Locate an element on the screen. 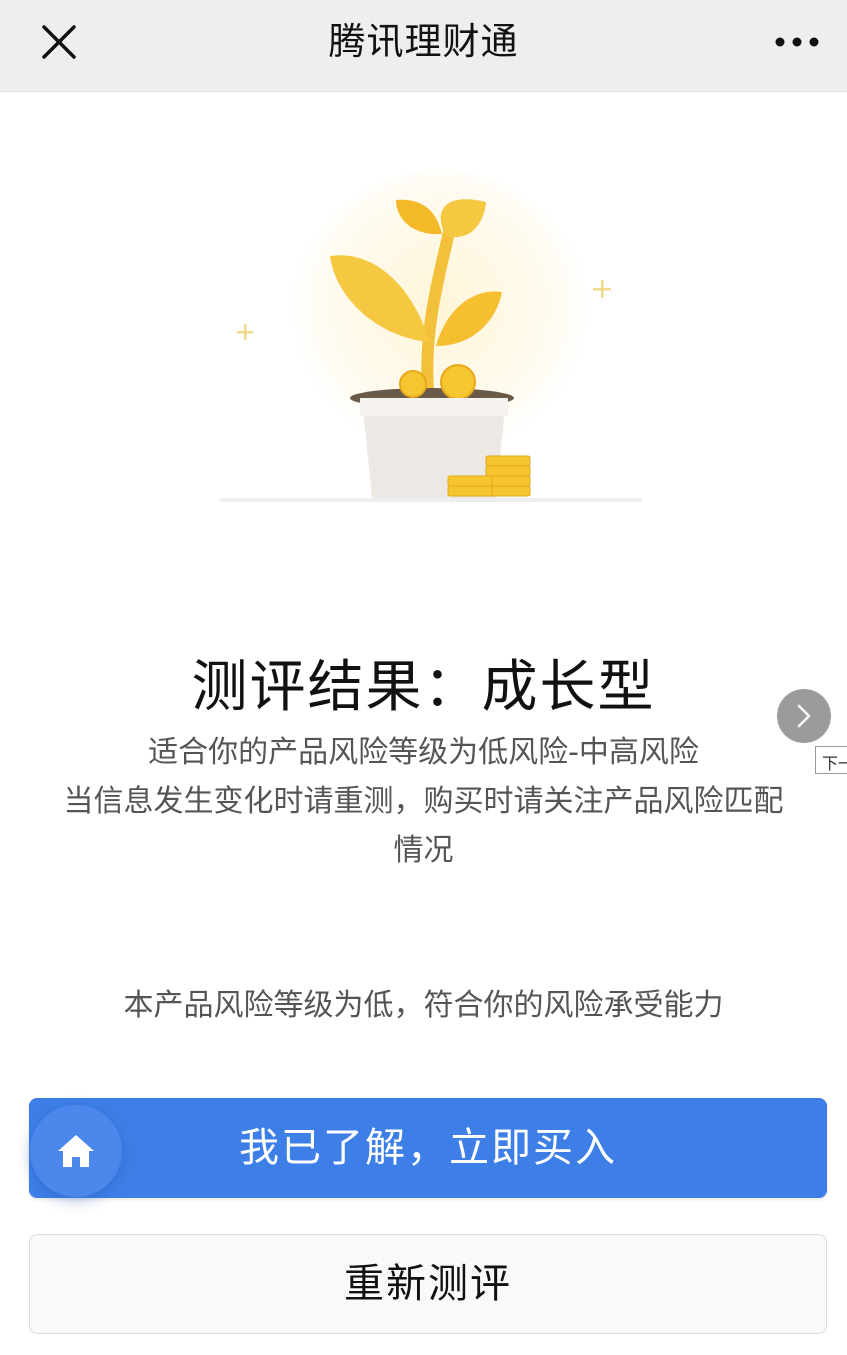  next-tooltip: 下一 is located at coordinates (831, 760).